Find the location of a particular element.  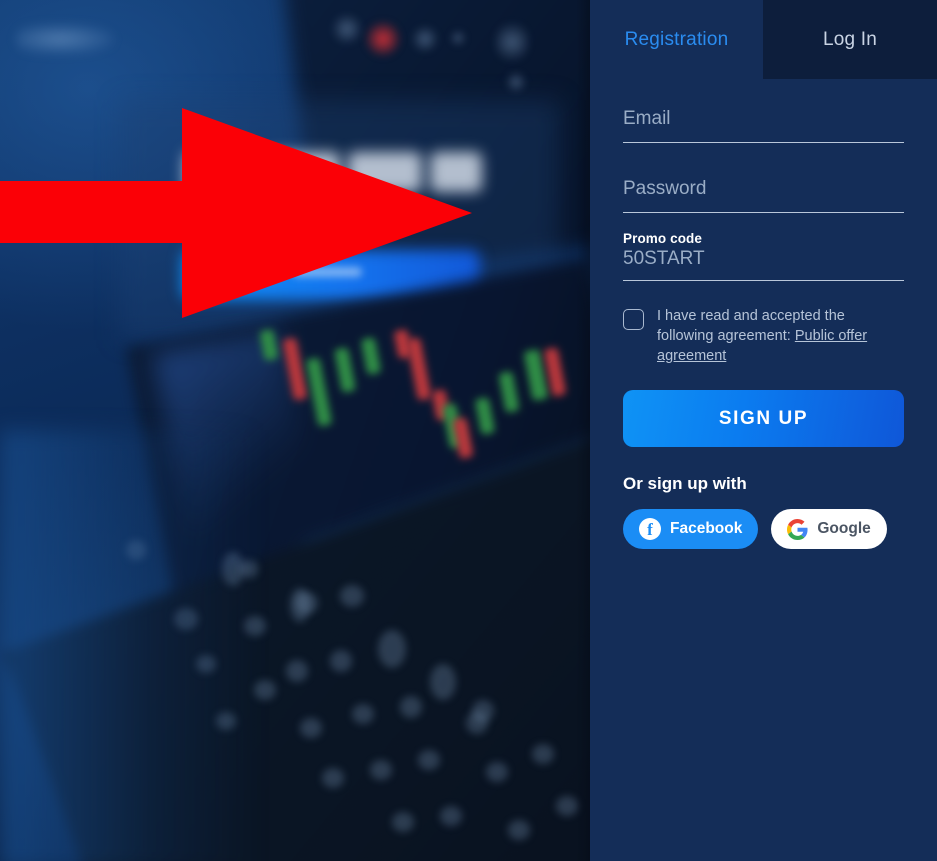

facebook-icon: f is located at coordinates (650, 529).